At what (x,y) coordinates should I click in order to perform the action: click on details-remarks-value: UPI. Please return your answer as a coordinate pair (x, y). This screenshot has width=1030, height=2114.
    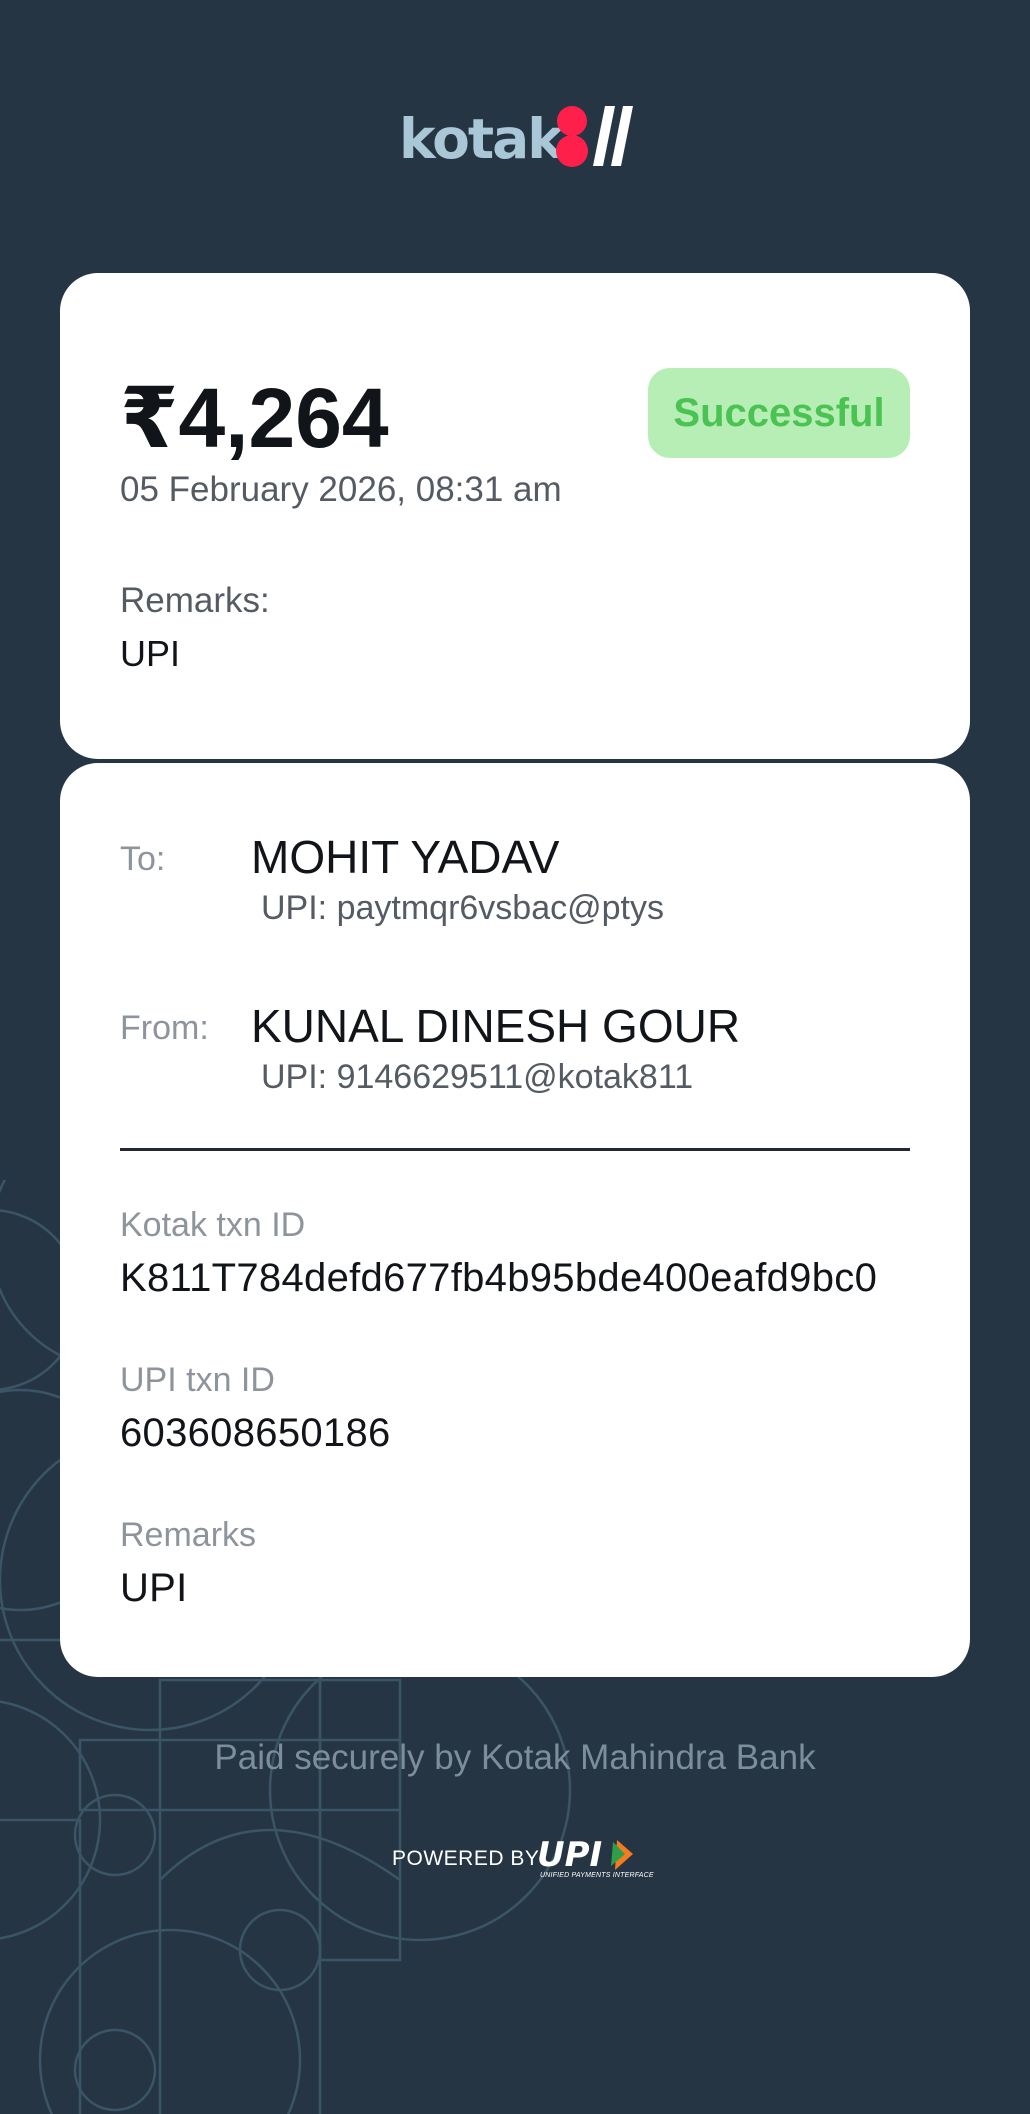
    Looking at the image, I should click on (154, 1588).